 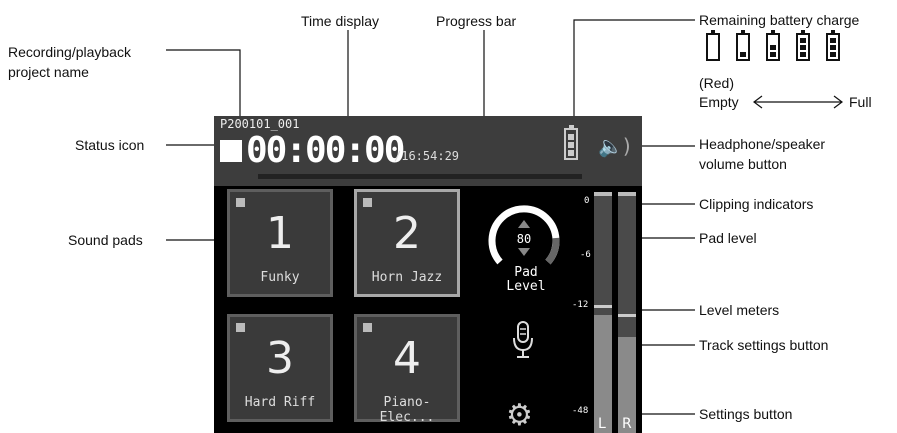 I want to click on callout-clipping: Clipping indicators, so click(x=756, y=204).